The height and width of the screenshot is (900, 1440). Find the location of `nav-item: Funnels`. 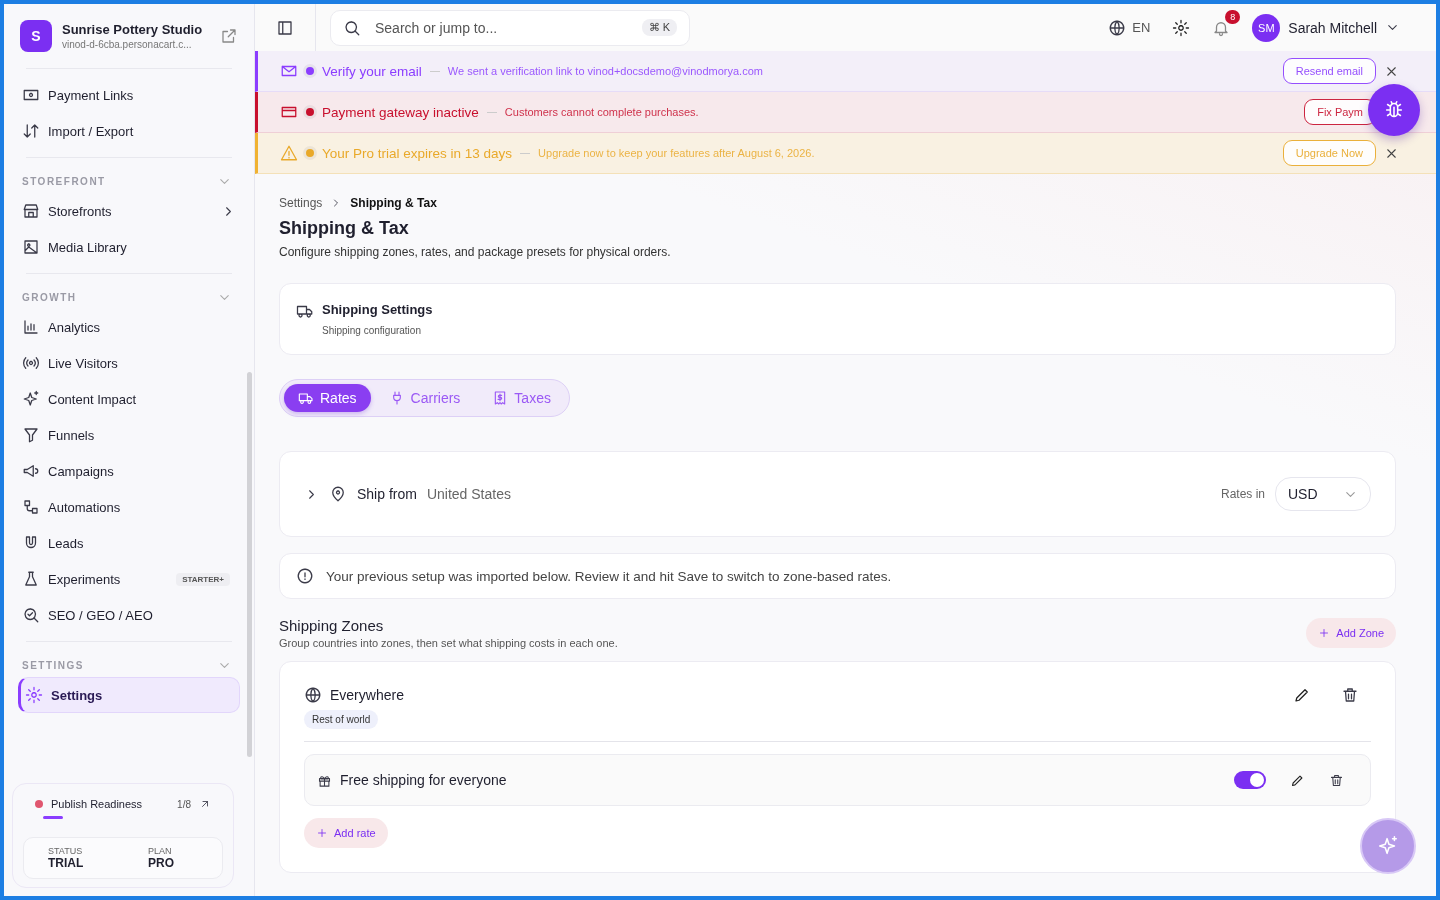

nav-item: Funnels is located at coordinates (129, 435).